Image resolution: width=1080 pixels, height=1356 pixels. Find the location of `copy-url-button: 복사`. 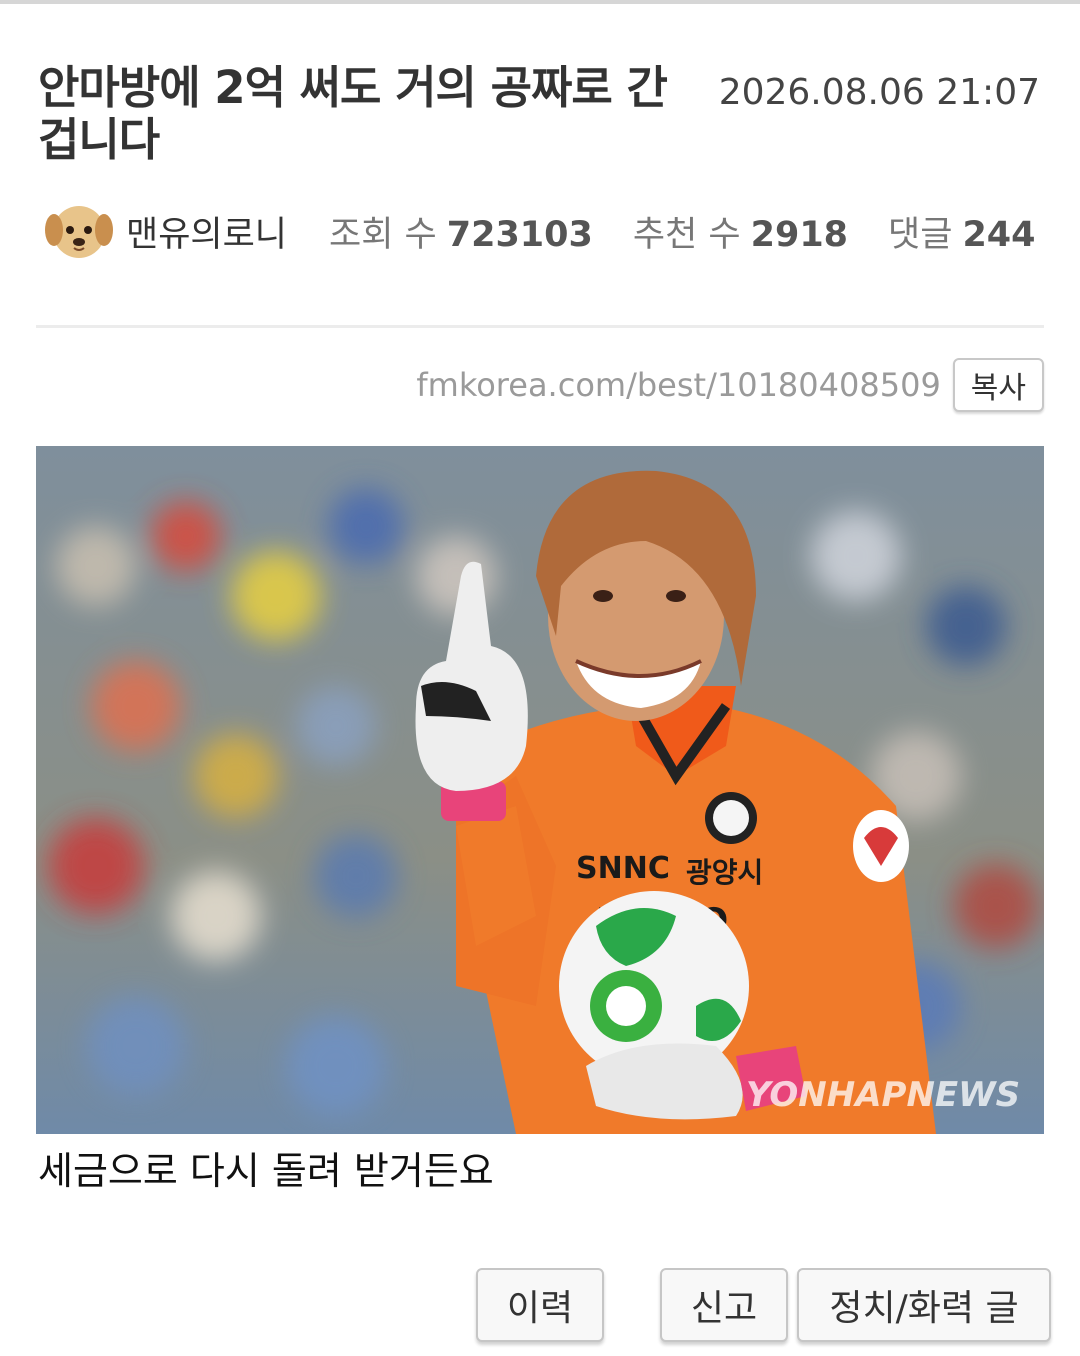

copy-url-button: 복사 is located at coordinates (998, 385).